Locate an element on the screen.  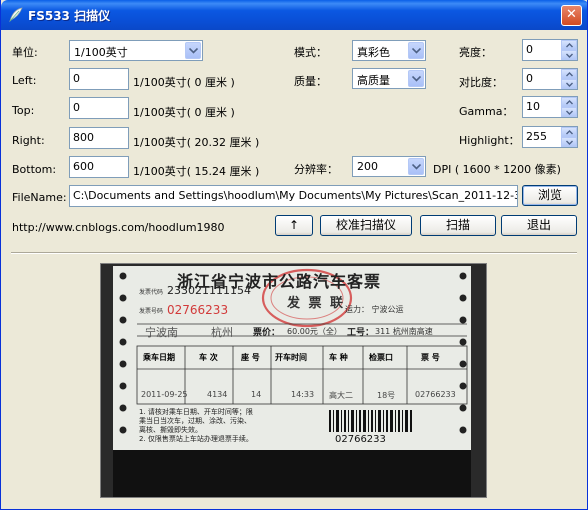
ticket-window: 311 杭州南高速 is located at coordinates (404, 331).